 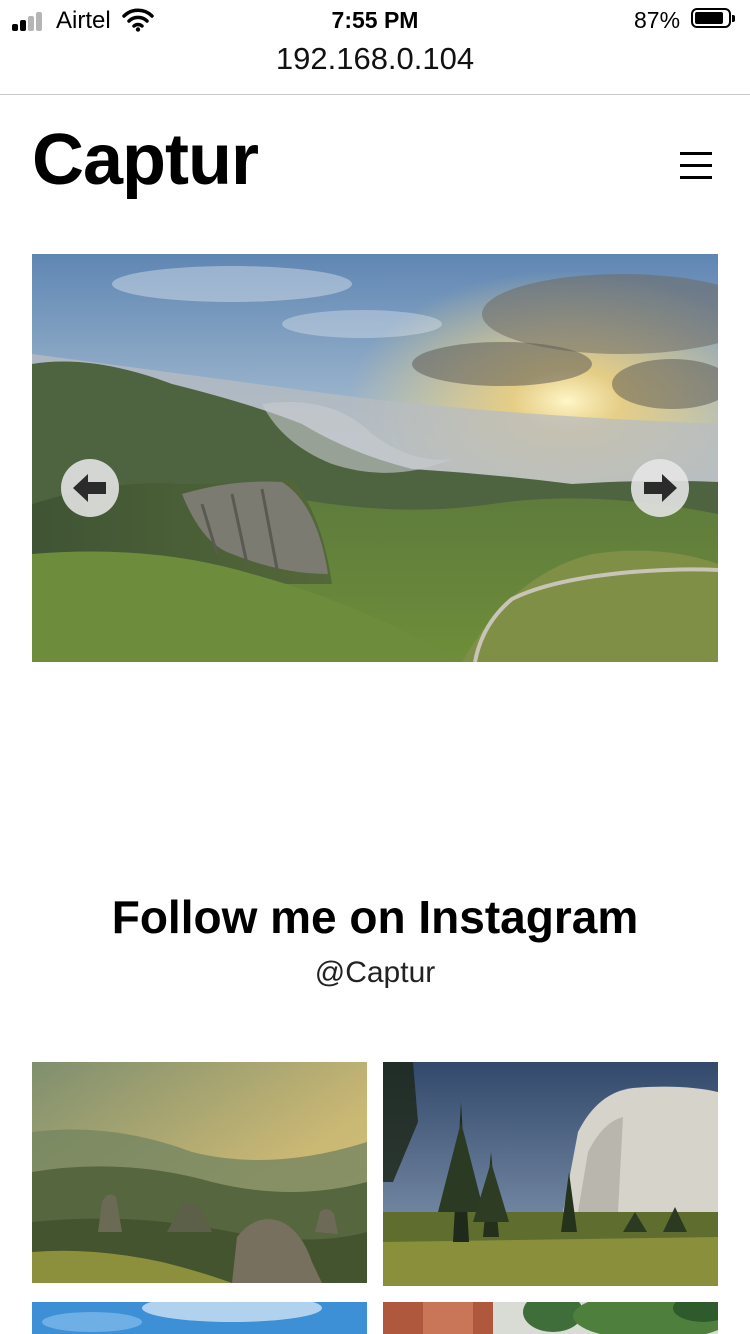 I want to click on battery-icon, so click(x=713, y=18).